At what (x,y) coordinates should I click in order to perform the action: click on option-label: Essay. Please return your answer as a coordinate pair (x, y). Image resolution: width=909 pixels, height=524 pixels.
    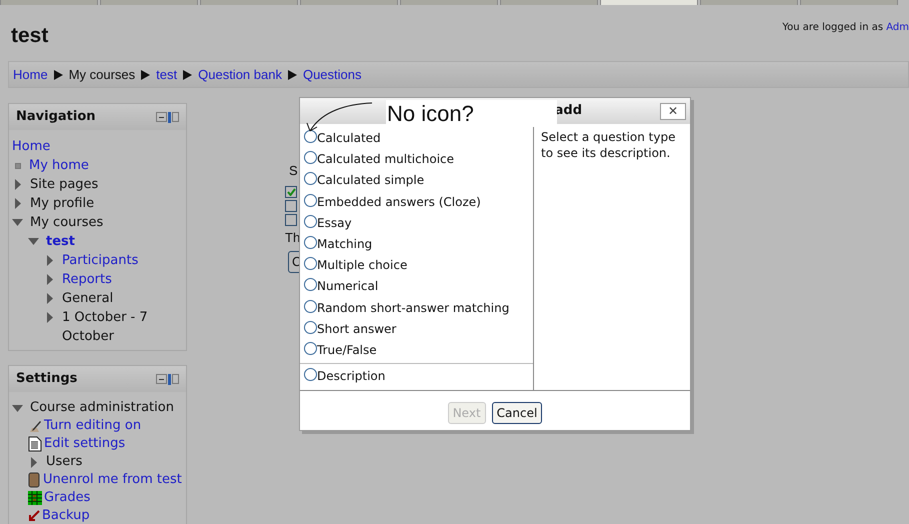
    Looking at the image, I should click on (334, 222).